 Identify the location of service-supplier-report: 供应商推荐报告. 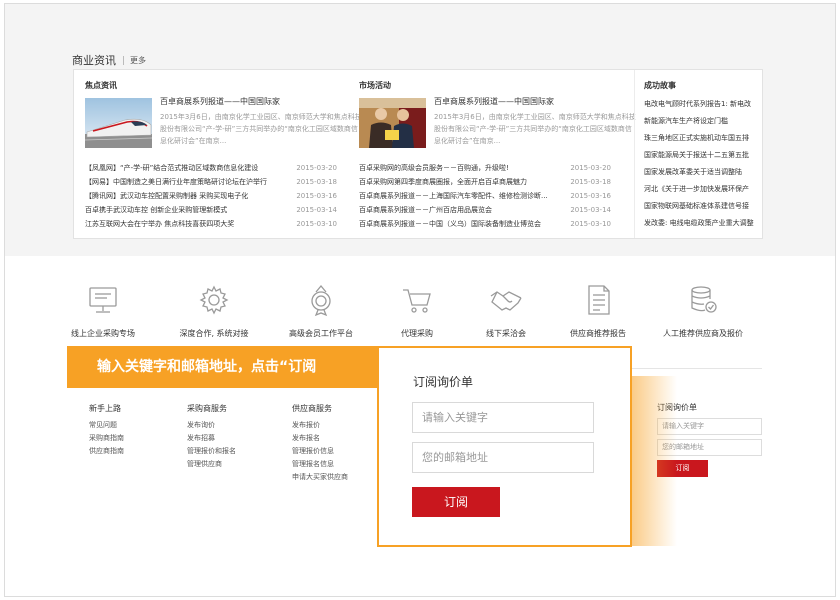
(598, 310).